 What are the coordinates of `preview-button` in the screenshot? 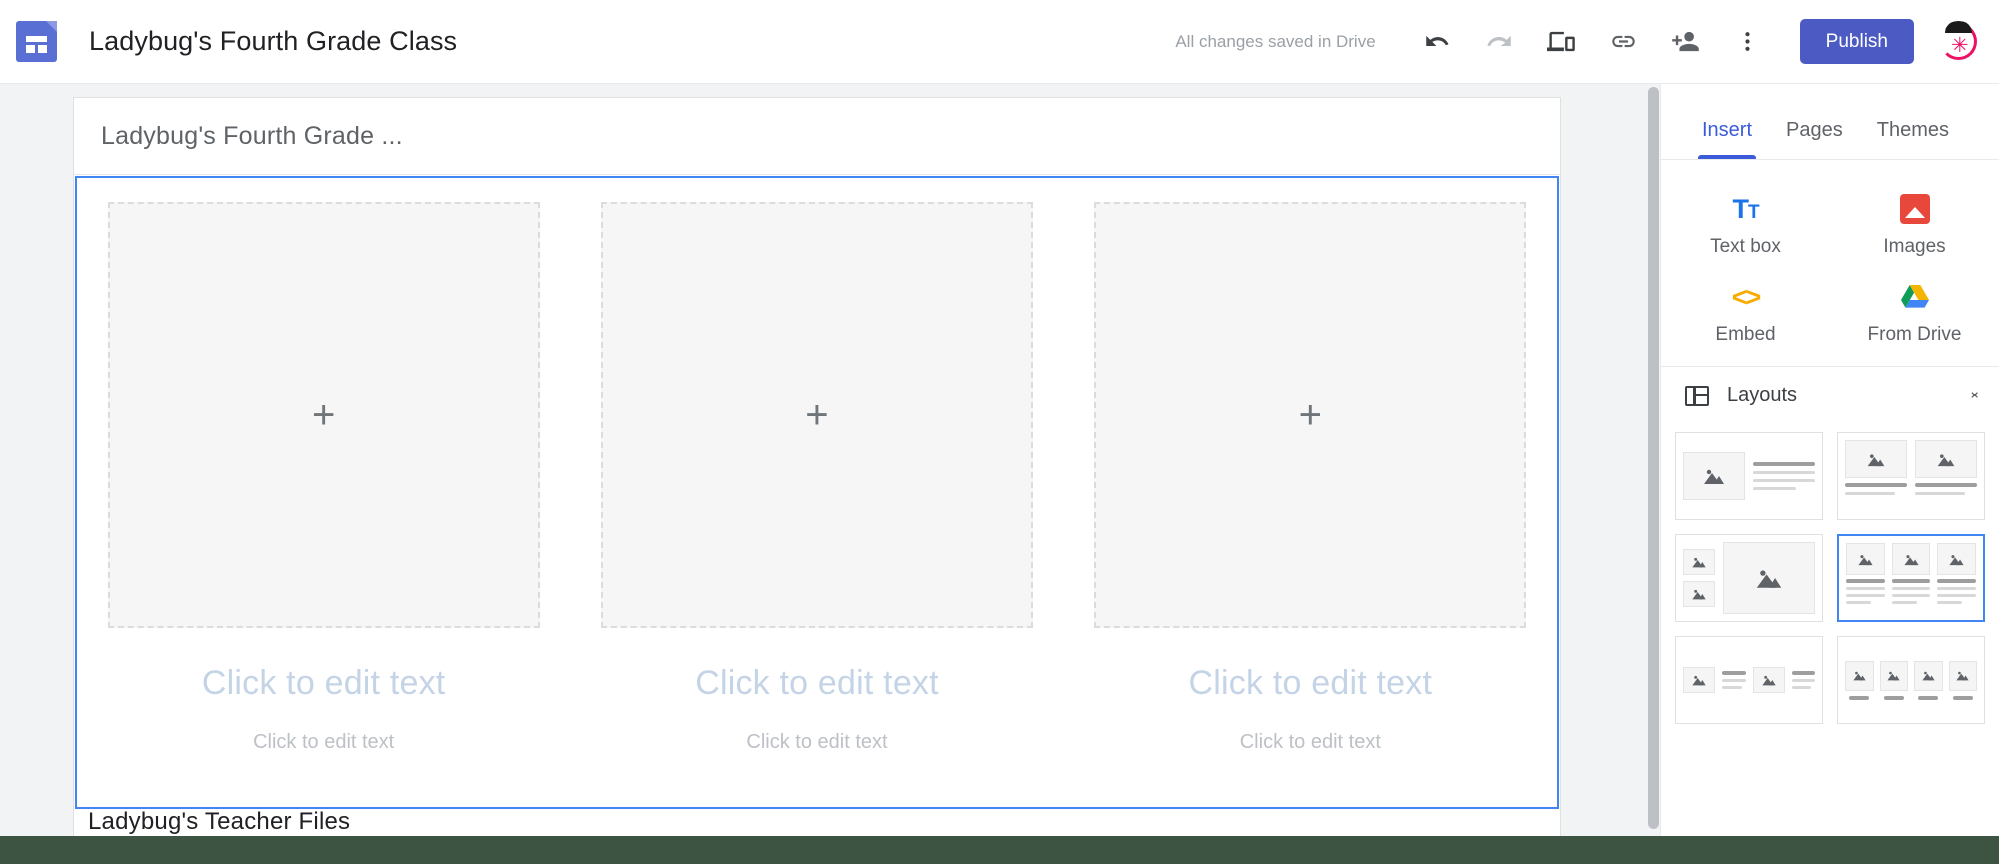 It's located at (1562, 42).